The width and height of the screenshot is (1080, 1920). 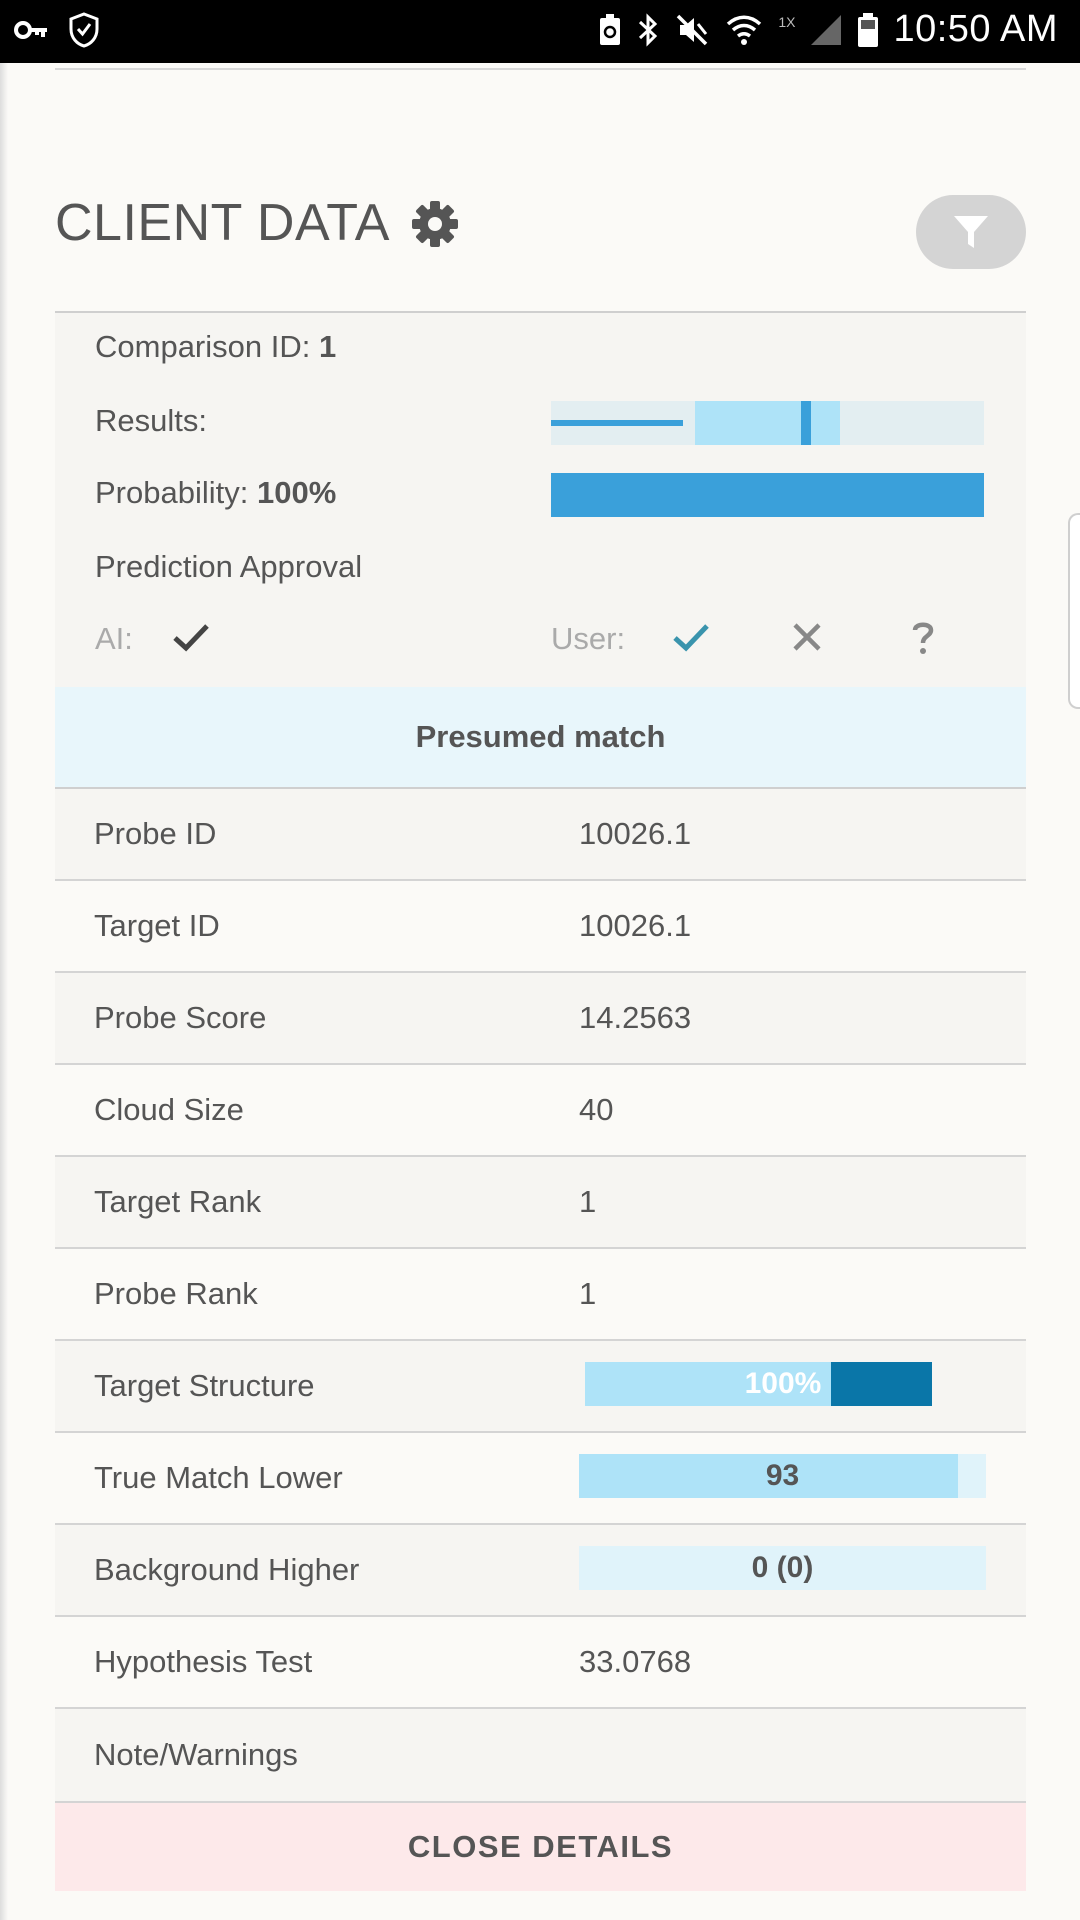 I want to click on table-row: Target ID 10026.1, so click(x=540, y=927).